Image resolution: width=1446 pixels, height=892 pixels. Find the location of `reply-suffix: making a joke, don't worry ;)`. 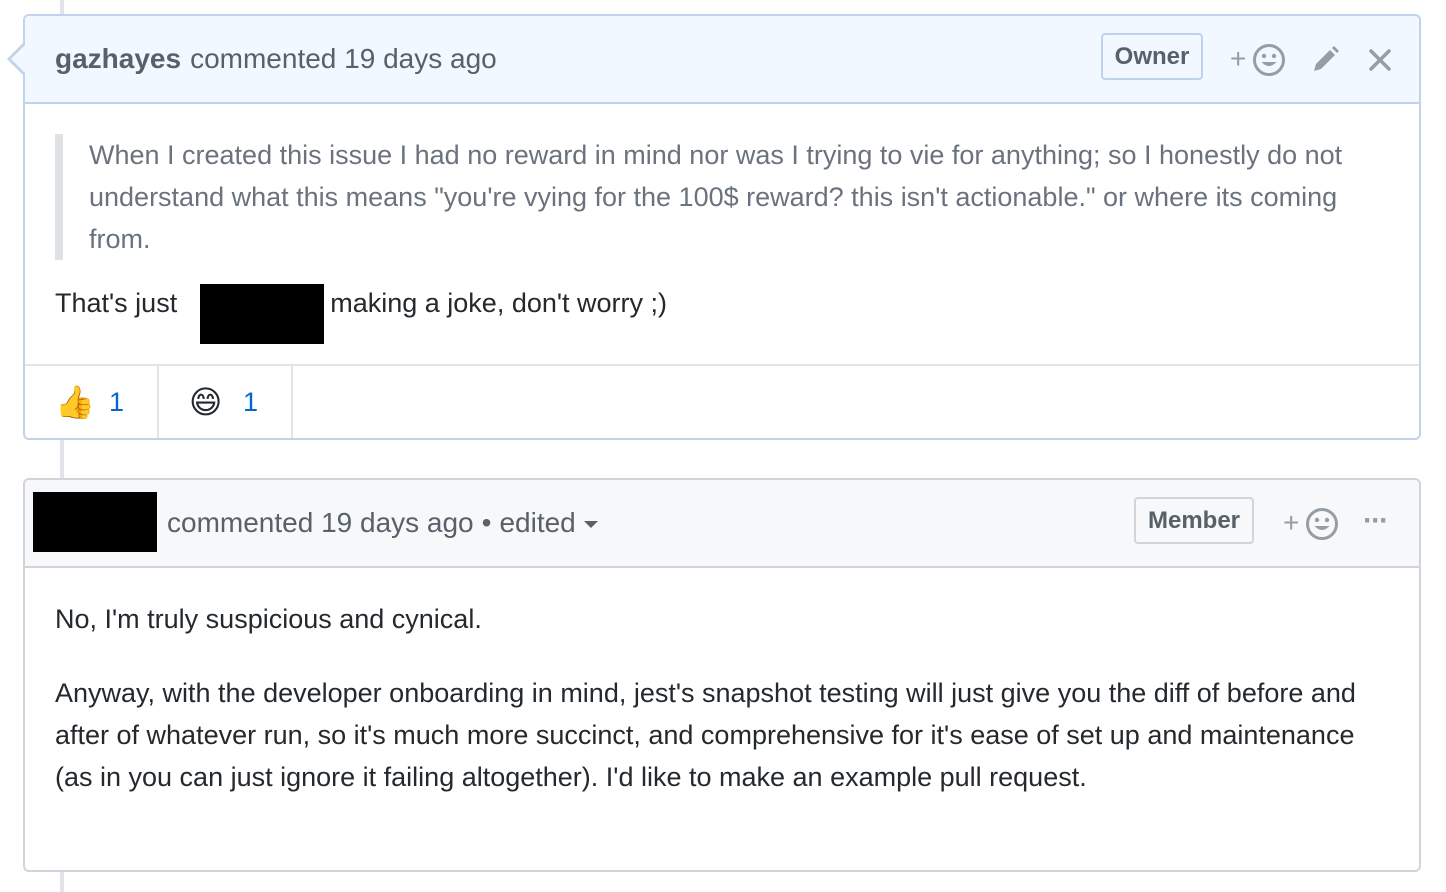

reply-suffix: making a joke, don't worry ;) is located at coordinates (499, 303).